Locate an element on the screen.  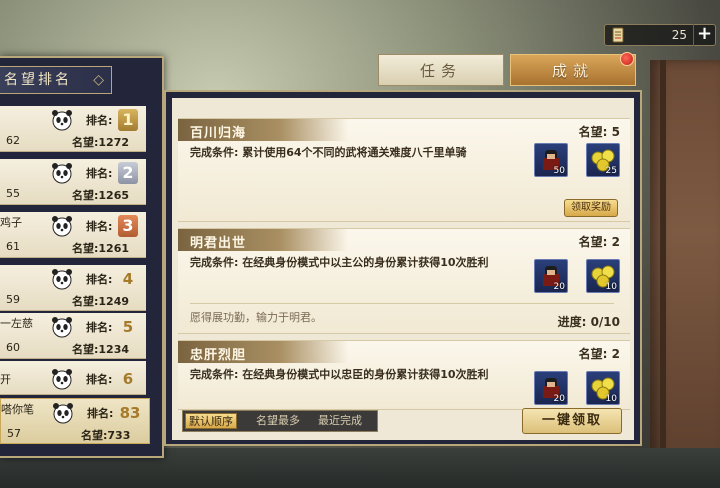
fame-value: 名望:733 is located at coordinates (106, 435).